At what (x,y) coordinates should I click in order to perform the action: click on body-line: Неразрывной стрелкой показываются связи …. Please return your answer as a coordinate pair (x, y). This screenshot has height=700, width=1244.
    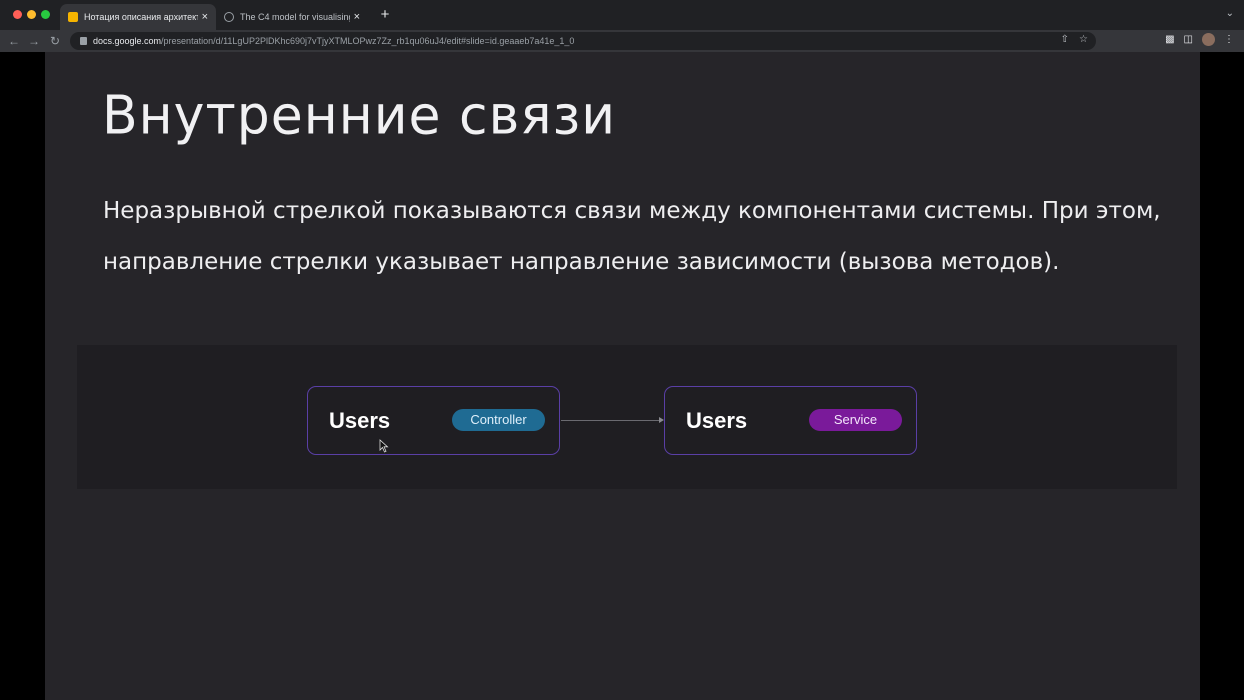
    Looking at the image, I should click on (632, 211).